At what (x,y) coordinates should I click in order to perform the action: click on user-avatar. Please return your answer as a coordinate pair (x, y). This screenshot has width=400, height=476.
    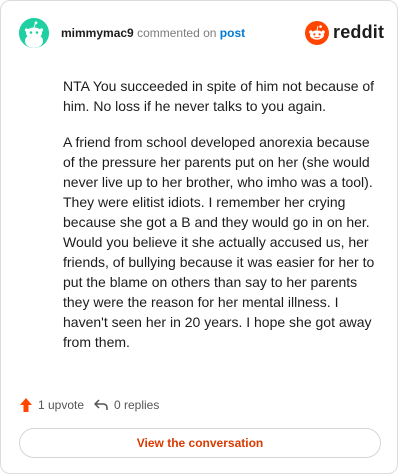
    Looking at the image, I should click on (34, 33).